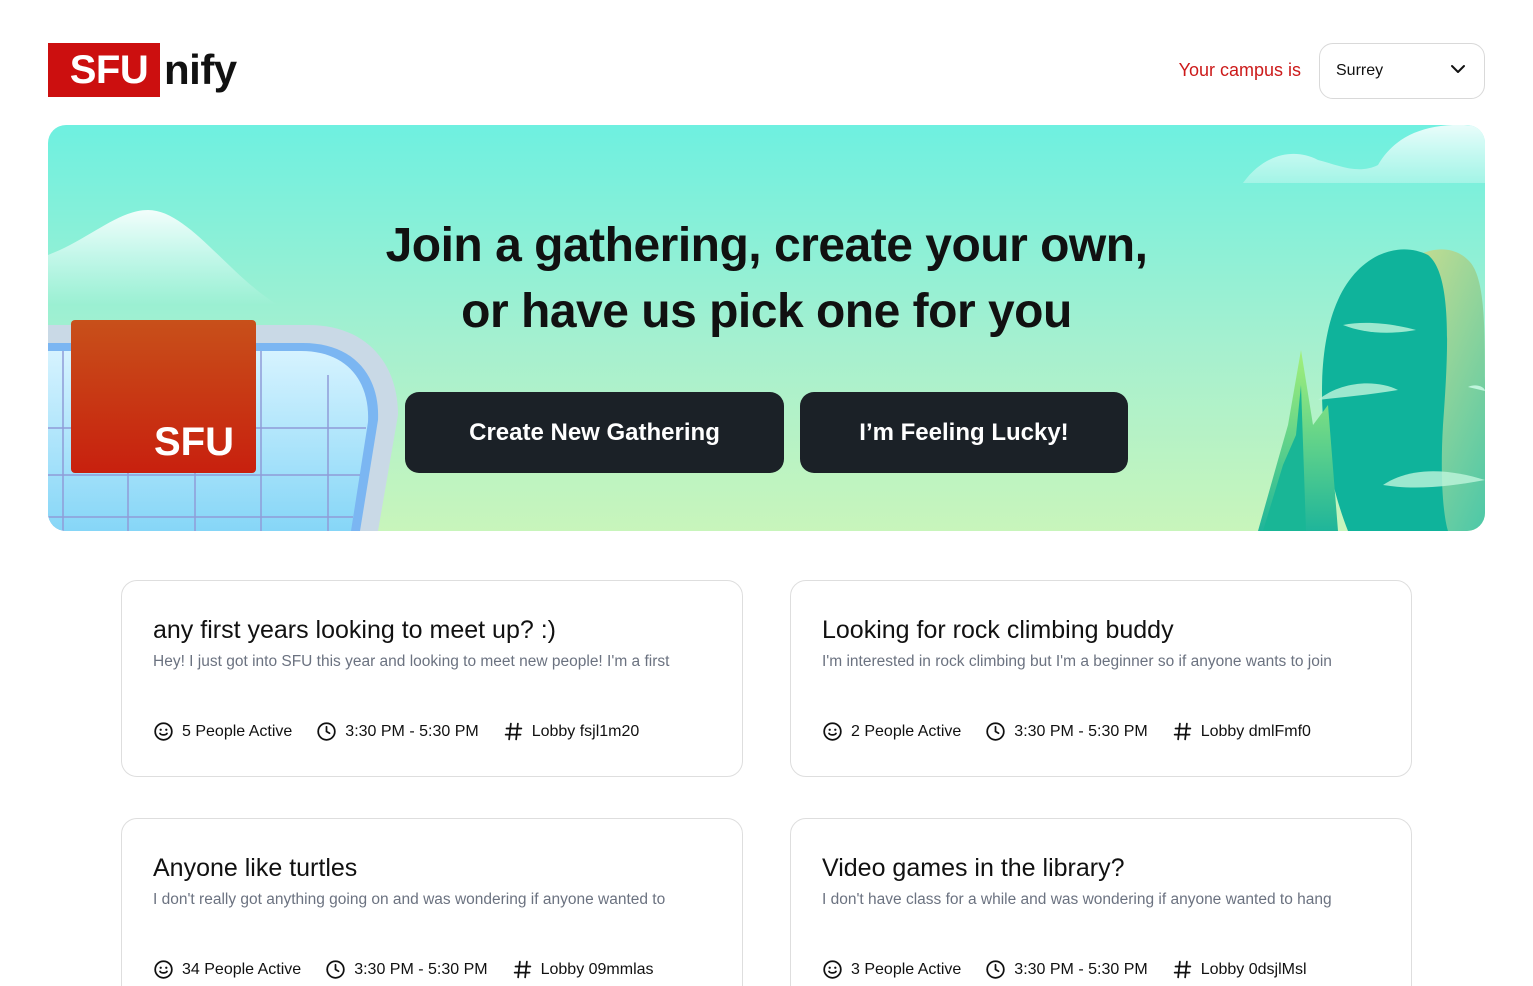 This screenshot has height=986, width=1533. What do you see at coordinates (1402, 71) in the screenshot?
I see `campus-dropdown: Surrey` at bounding box center [1402, 71].